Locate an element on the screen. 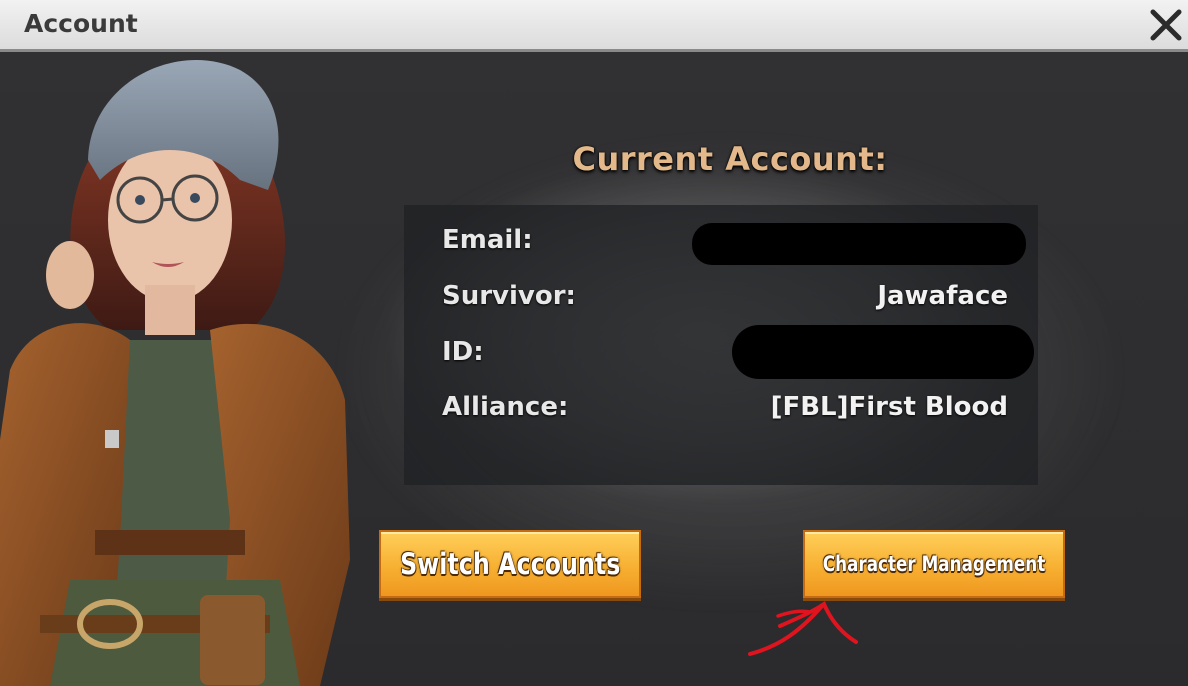 The image size is (1188, 686). character-management-button: Character Management is located at coordinates (934, 564).